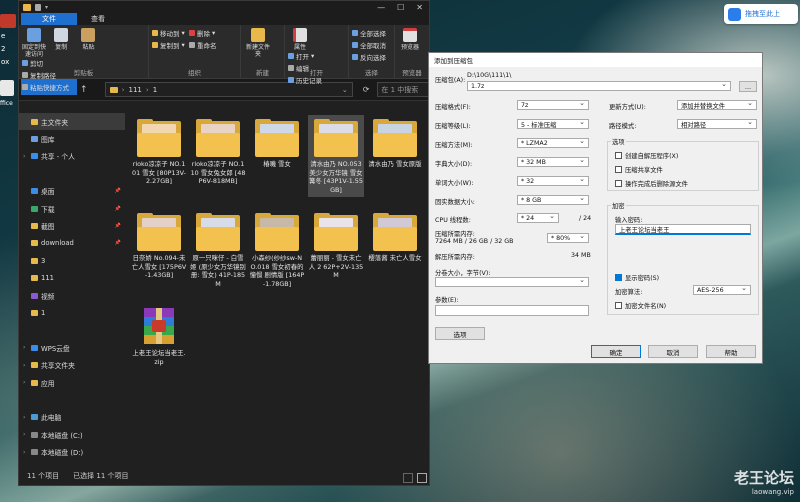 This screenshot has width=800, height=502. Describe the element at coordinates (72, 382) in the screenshot. I see `sidebar-item: › 应用` at that location.